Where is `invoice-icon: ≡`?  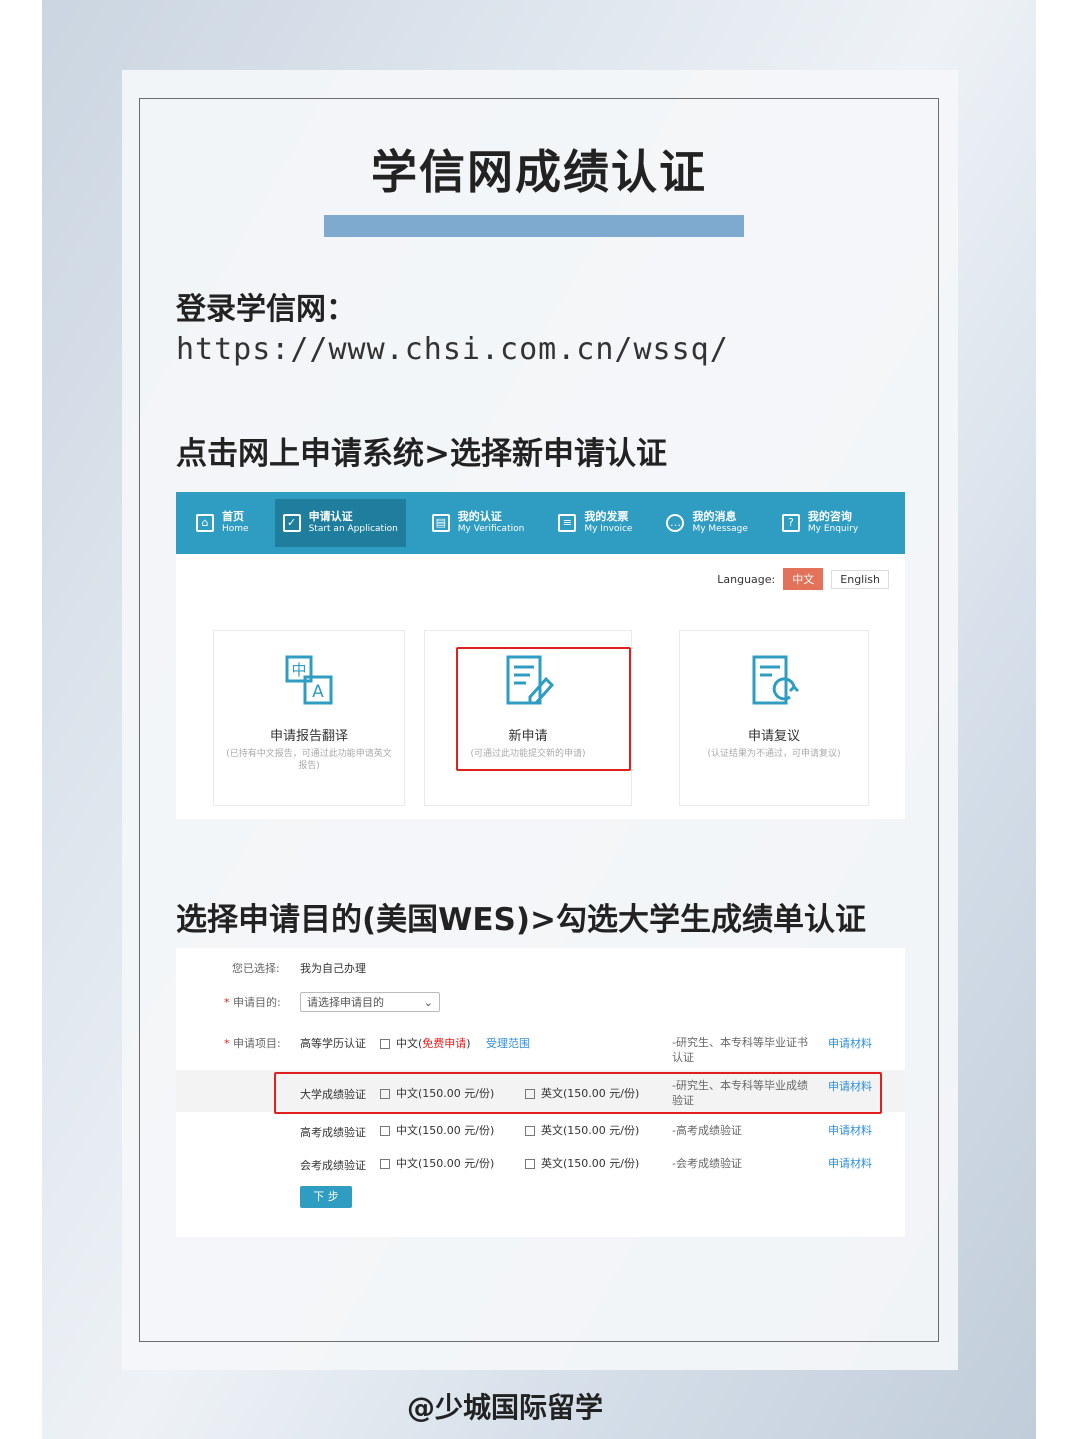
invoice-icon: ≡ is located at coordinates (567, 523).